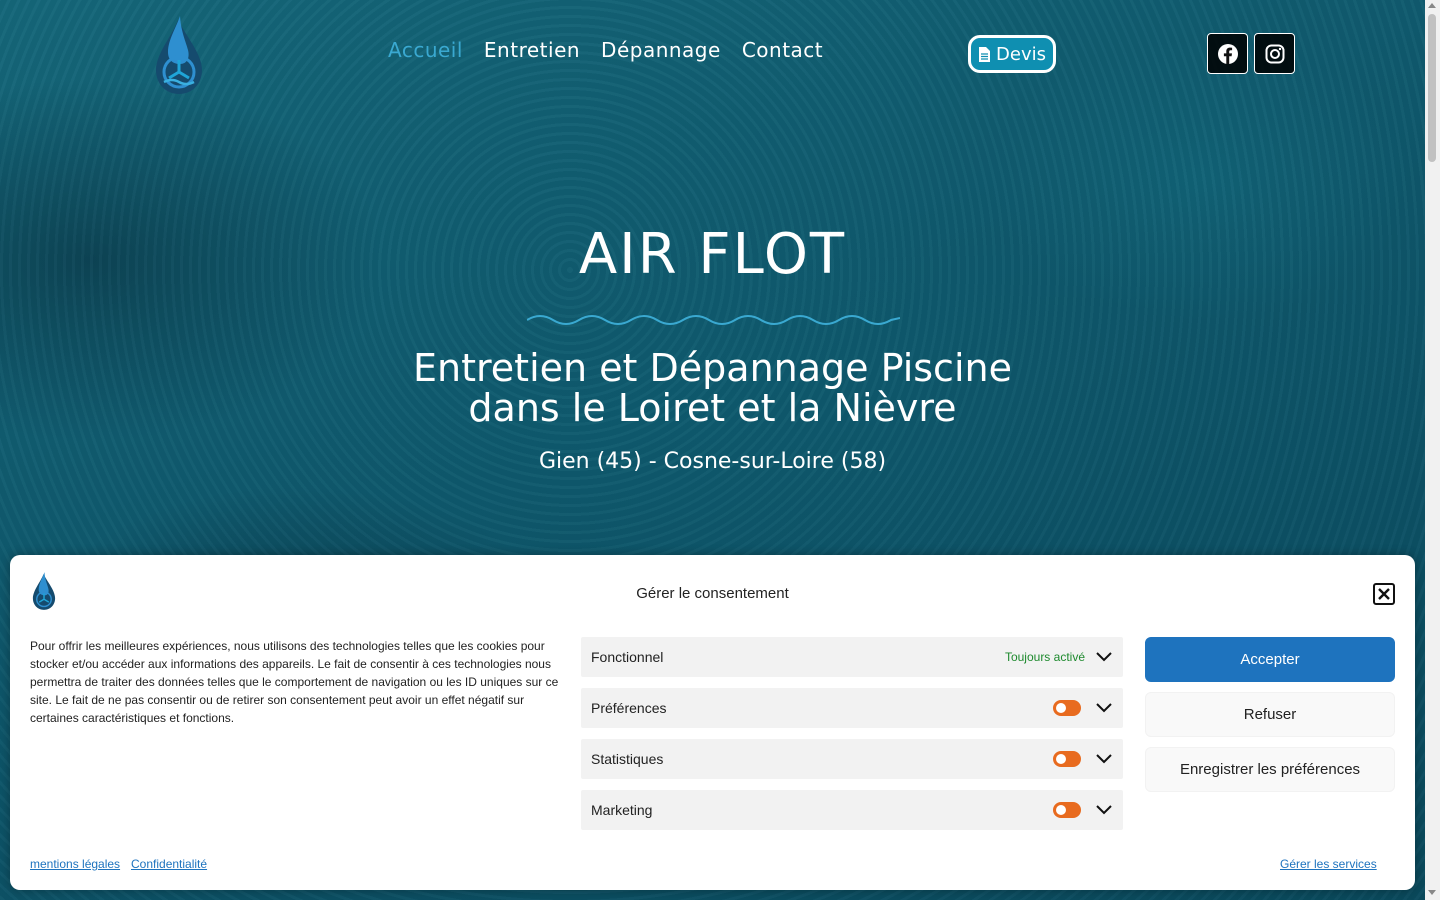 This screenshot has width=1440, height=900. I want to click on hero-location: Gien (45) - Cosne-sur-Loire (58), so click(712, 461).